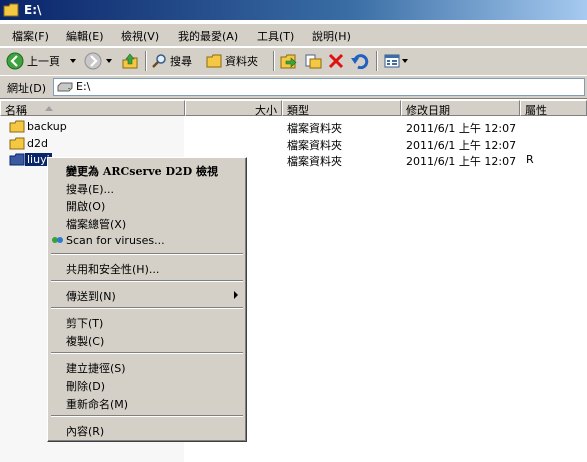 Image resolution: width=587 pixels, height=462 pixels. Describe the element at coordinates (275, 36) in the screenshot. I see `menu-tools: 工具(T)` at that location.